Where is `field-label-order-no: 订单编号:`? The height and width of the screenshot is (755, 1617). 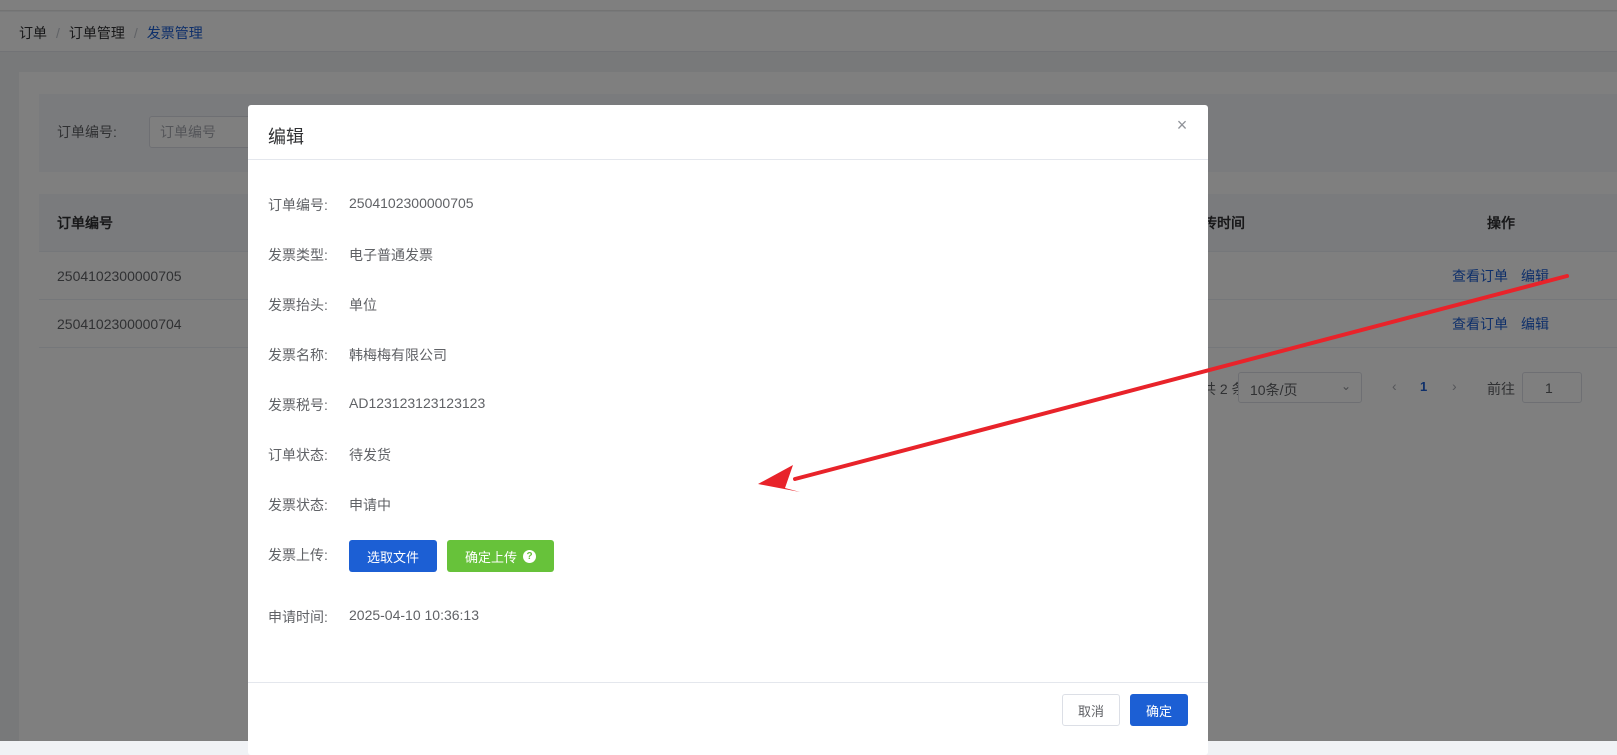 field-label-order-no: 订单编号: is located at coordinates (298, 205).